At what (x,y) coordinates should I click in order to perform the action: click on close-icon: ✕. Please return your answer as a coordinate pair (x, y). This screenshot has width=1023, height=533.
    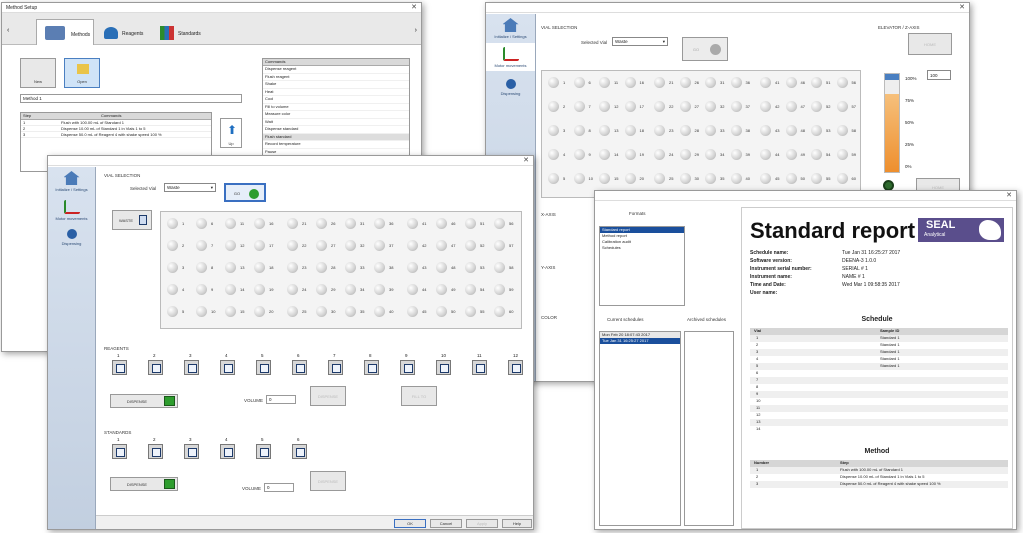
    Looking at the image, I should click on (962, 8).